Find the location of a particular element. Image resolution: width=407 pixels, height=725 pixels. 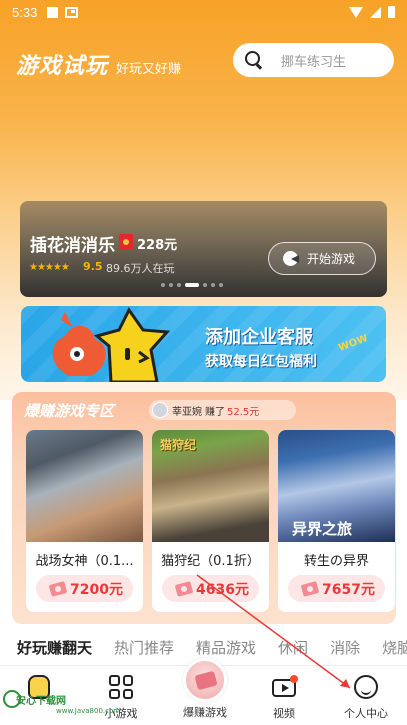

promo-subline: 获取每日红包福利 is located at coordinates (261, 362).